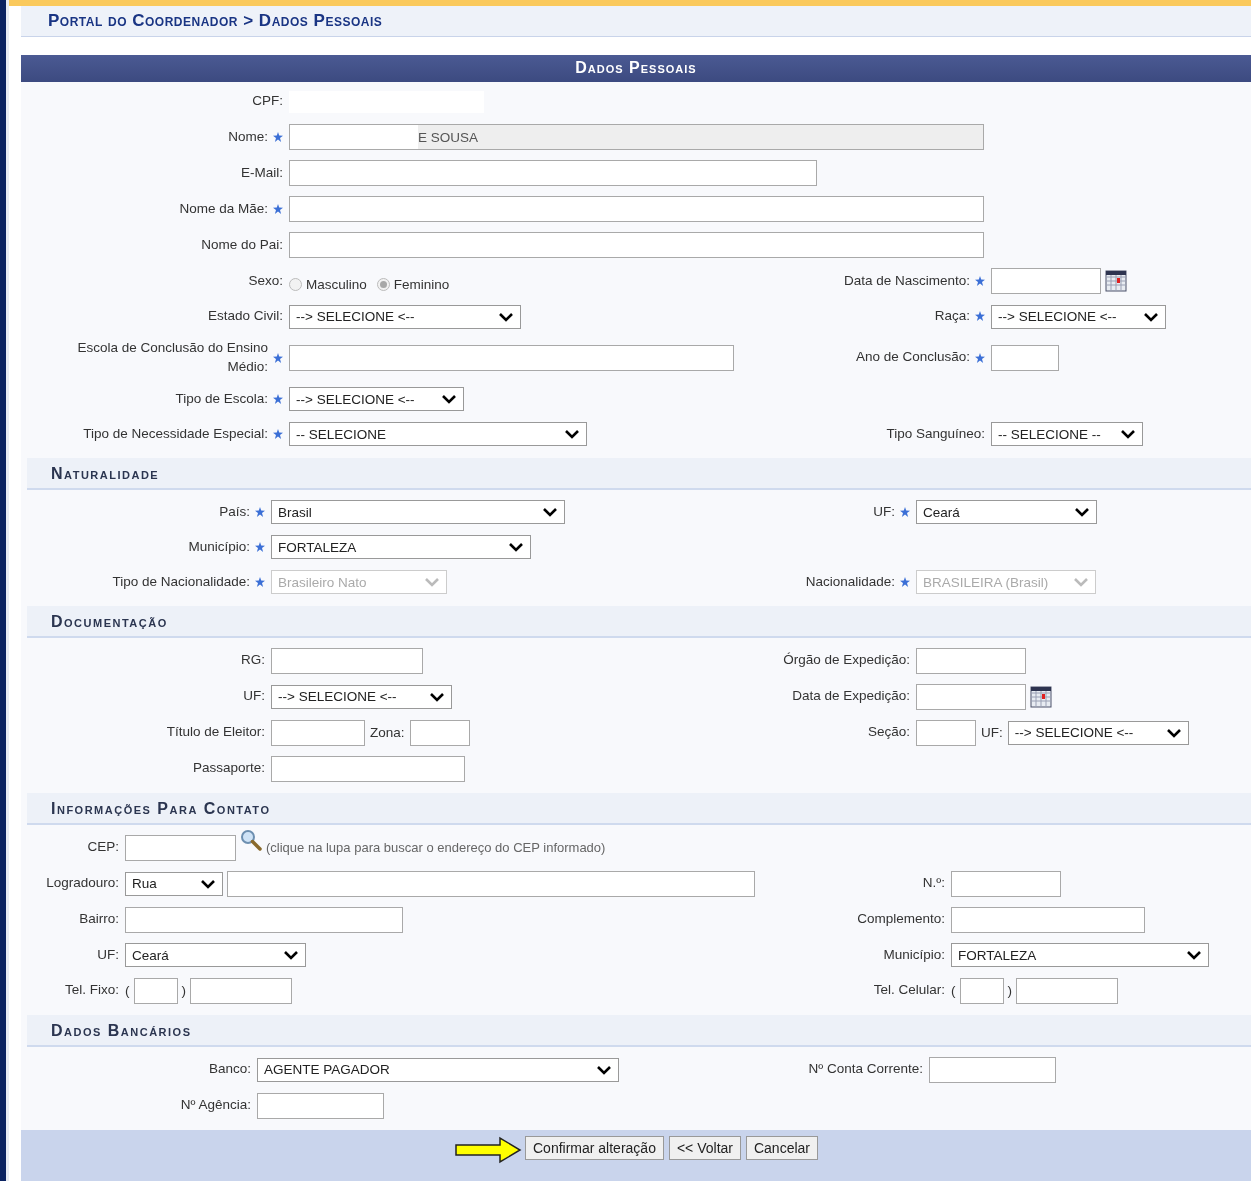 The width and height of the screenshot is (1251, 1181). Describe the element at coordinates (418, 512) in the screenshot. I see `dropdown: Brasil` at that location.